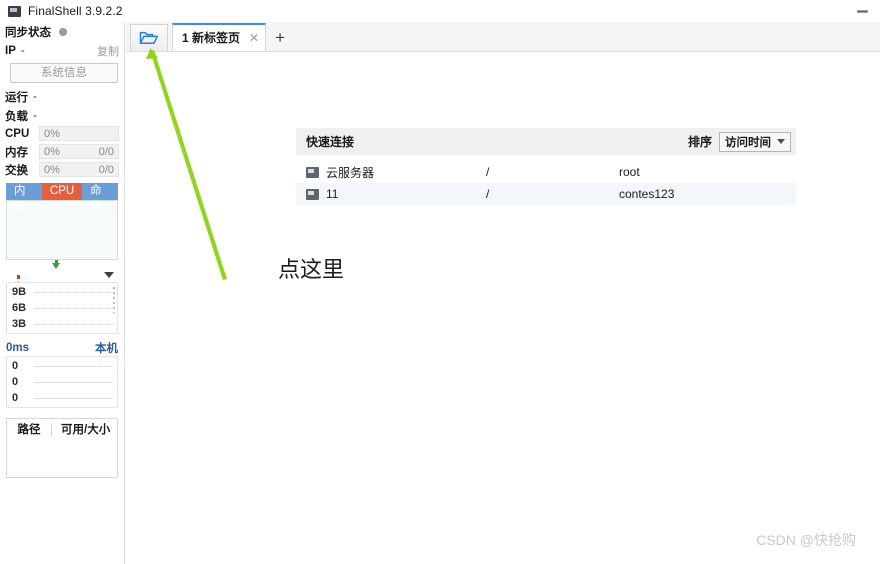 This screenshot has width=880, height=564. I want to click on ip-label: IP, so click(10, 50).